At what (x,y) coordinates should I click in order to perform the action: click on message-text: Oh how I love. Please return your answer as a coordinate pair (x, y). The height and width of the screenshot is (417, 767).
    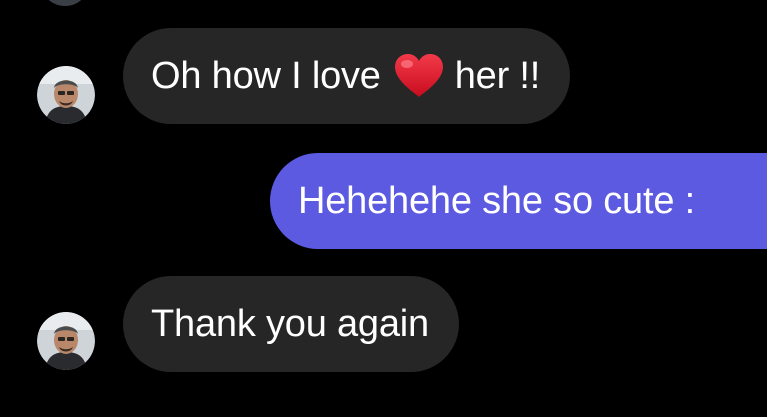
    Looking at the image, I should click on (266, 76).